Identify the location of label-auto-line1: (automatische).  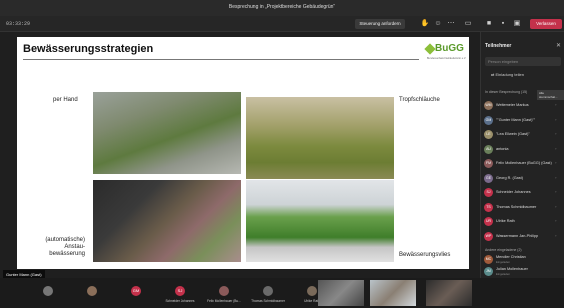
(65, 240).